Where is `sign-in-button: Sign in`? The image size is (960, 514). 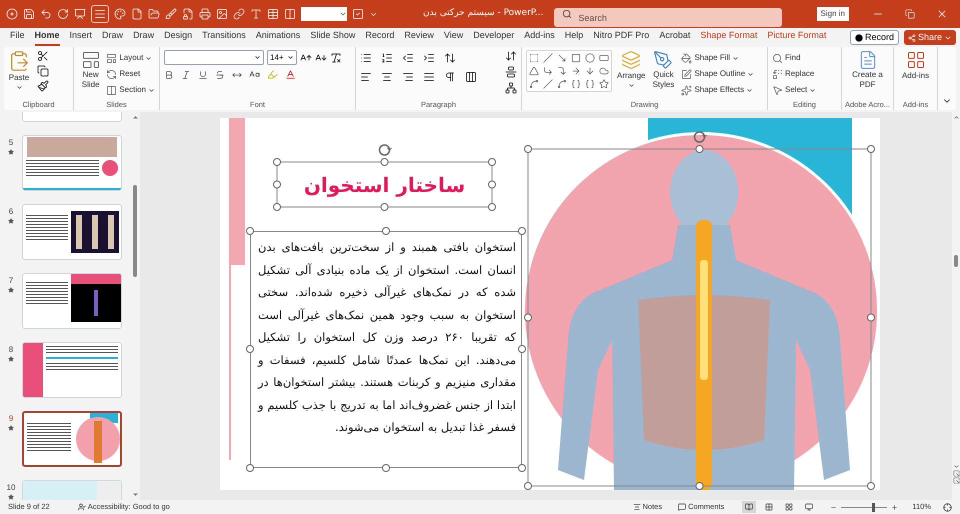
sign-in-button: Sign in is located at coordinates (832, 14).